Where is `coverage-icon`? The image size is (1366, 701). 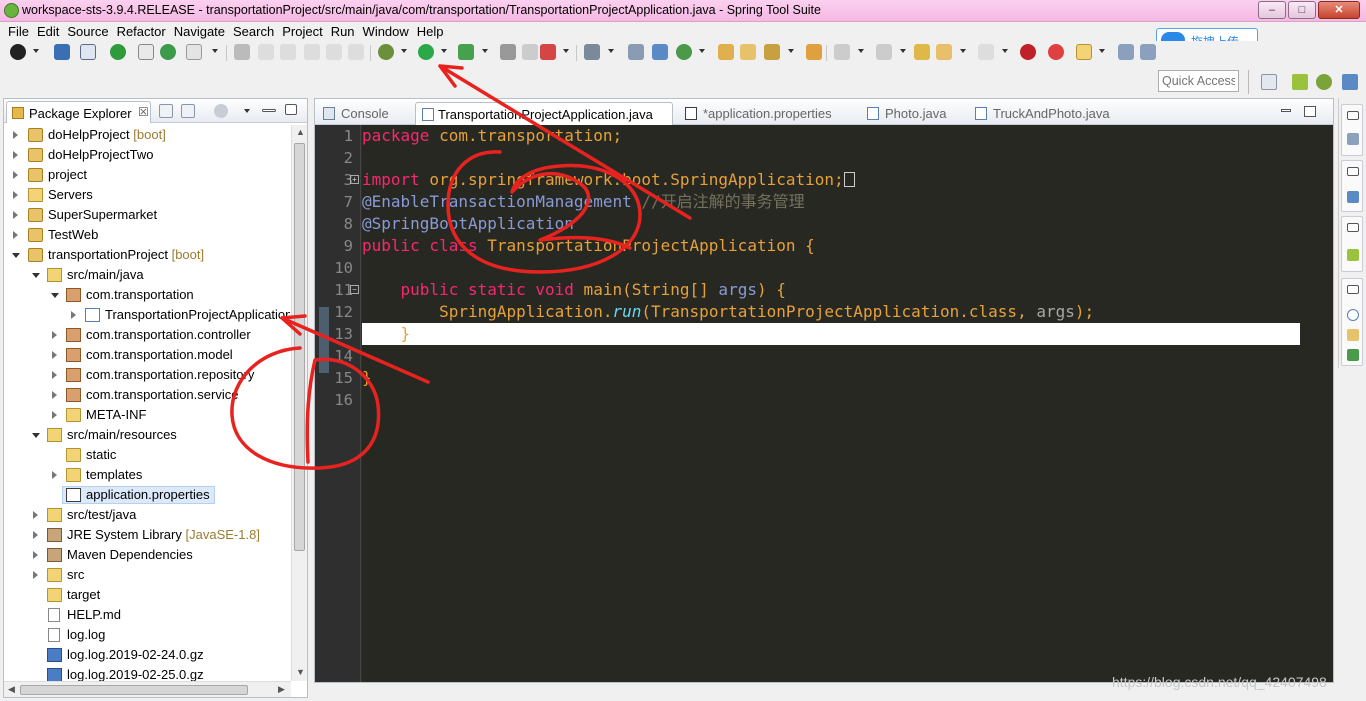
coverage-icon is located at coordinates (466, 52).